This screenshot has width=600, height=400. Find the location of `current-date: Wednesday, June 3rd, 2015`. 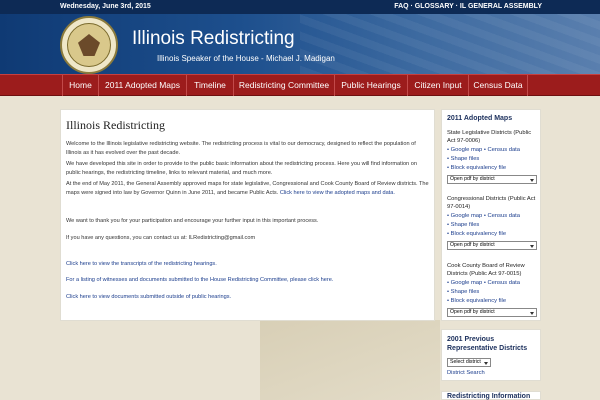

current-date: Wednesday, June 3rd, 2015 is located at coordinates (105, 6).